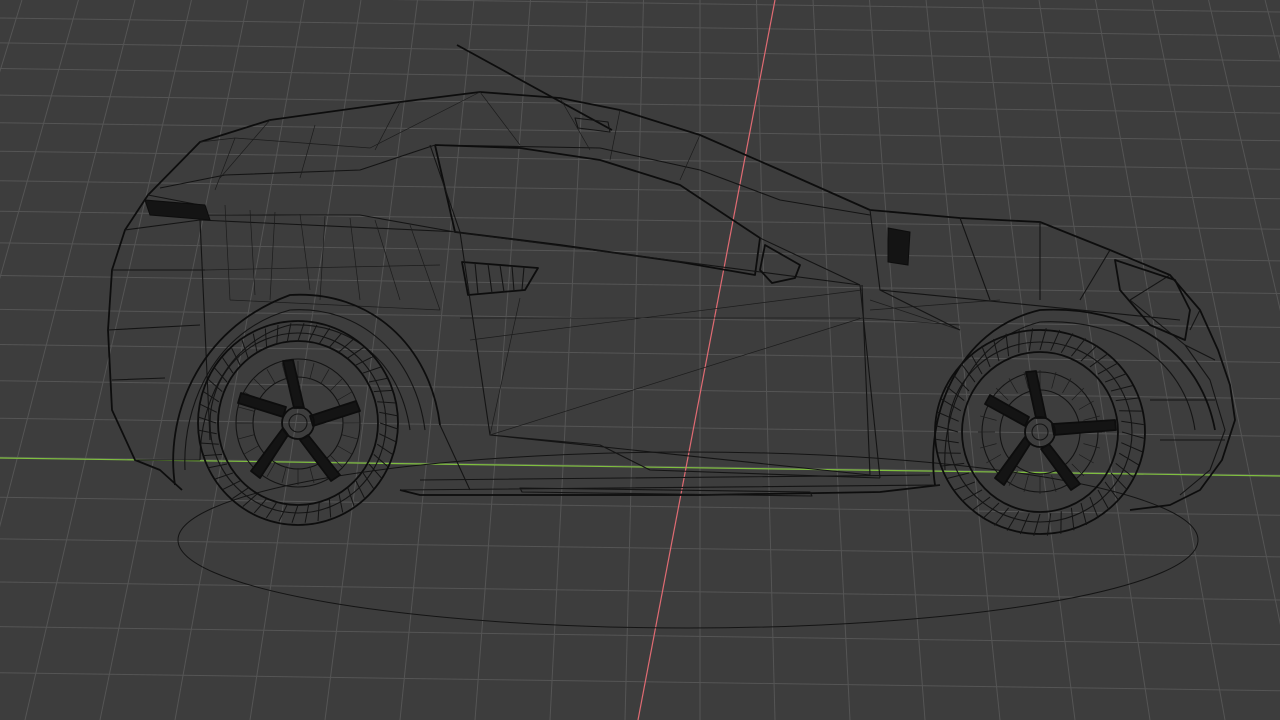 The image size is (1280, 720). Describe the element at coordinates (597, 210) in the screenshot. I see `side-window` at that location.